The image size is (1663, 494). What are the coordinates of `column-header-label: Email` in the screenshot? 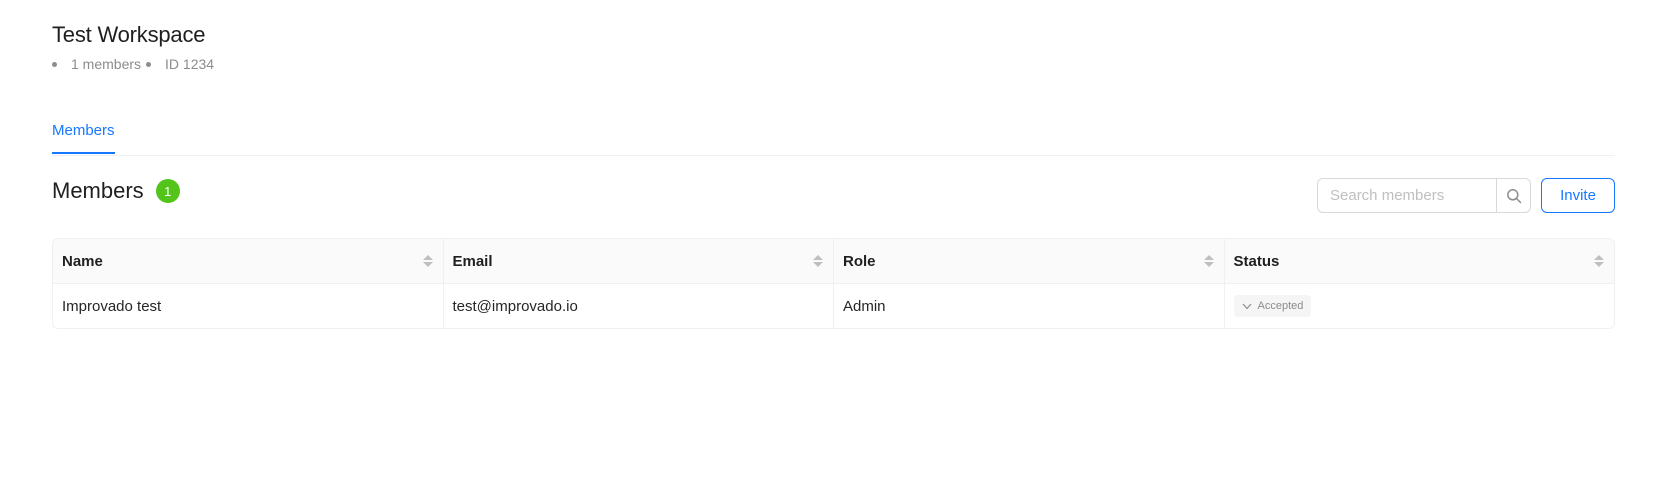 It's located at (472, 261).